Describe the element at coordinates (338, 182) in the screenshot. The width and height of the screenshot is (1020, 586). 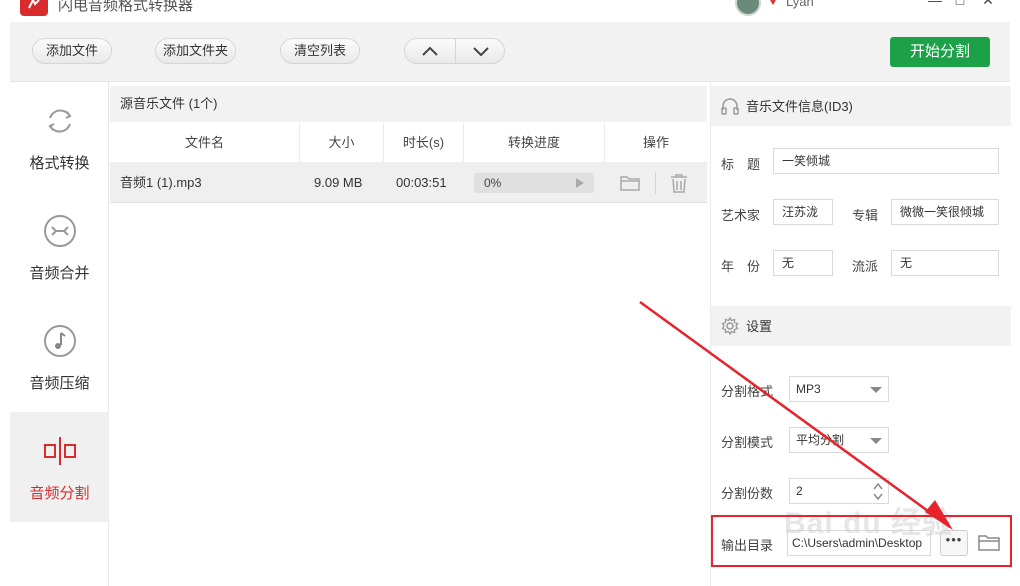
I see `file-size: 9.09 MB` at that location.